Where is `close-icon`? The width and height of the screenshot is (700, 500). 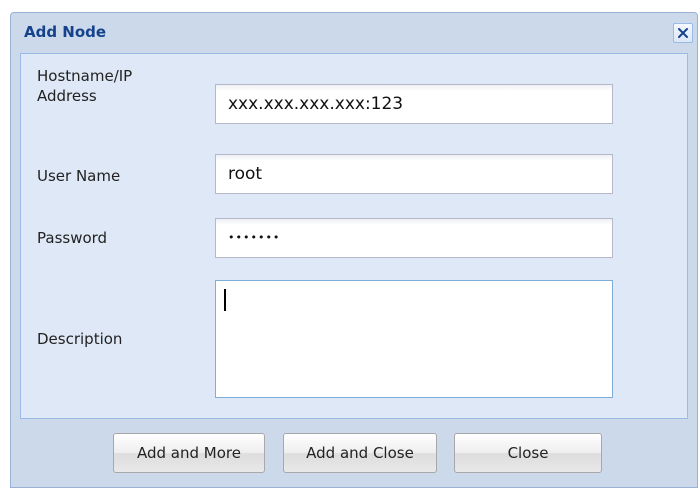 close-icon is located at coordinates (683, 33).